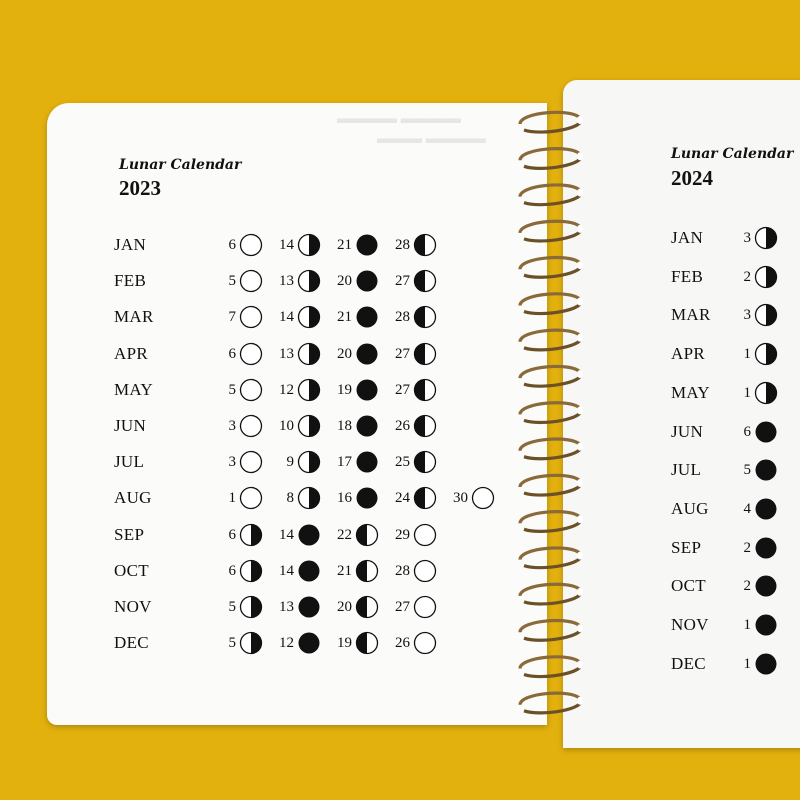 The height and width of the screenshot is (800, 800). What do you see at coordinates (129, 534) in the screenshot?
I see `month-label: SEP` at bounding box center [129, 534].